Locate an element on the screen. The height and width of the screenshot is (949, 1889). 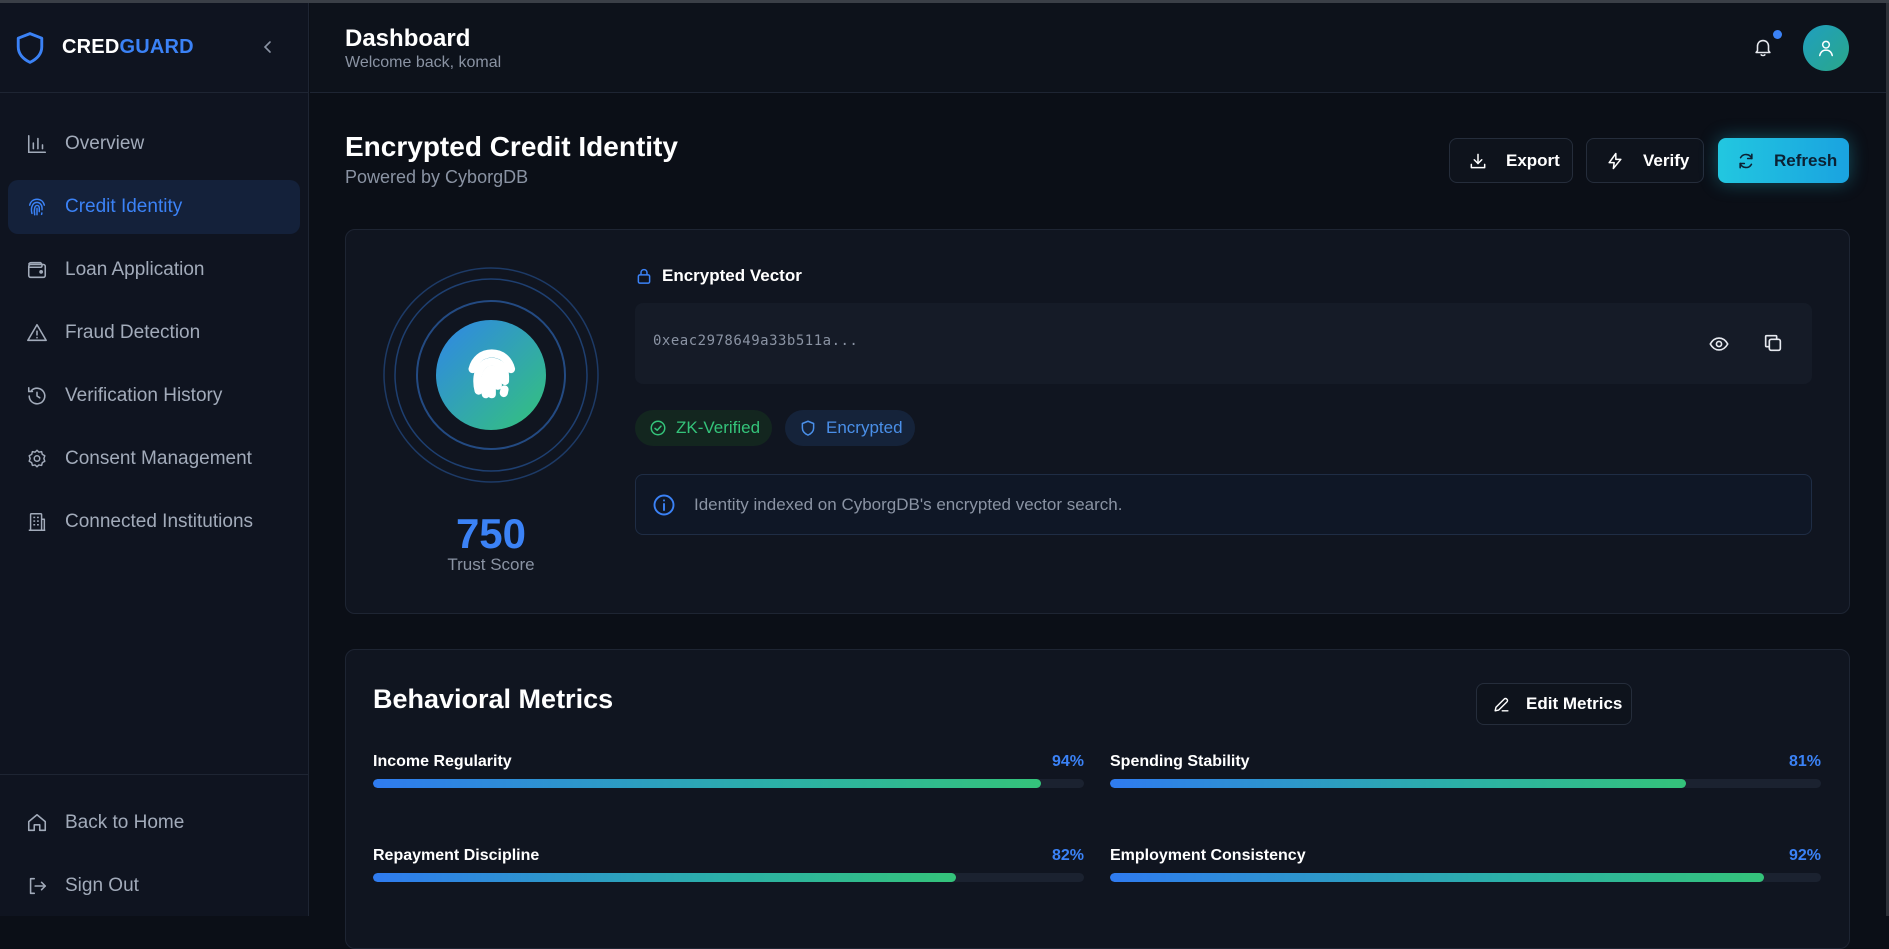
chevron-left-icon is located at coordinates (268, 47).